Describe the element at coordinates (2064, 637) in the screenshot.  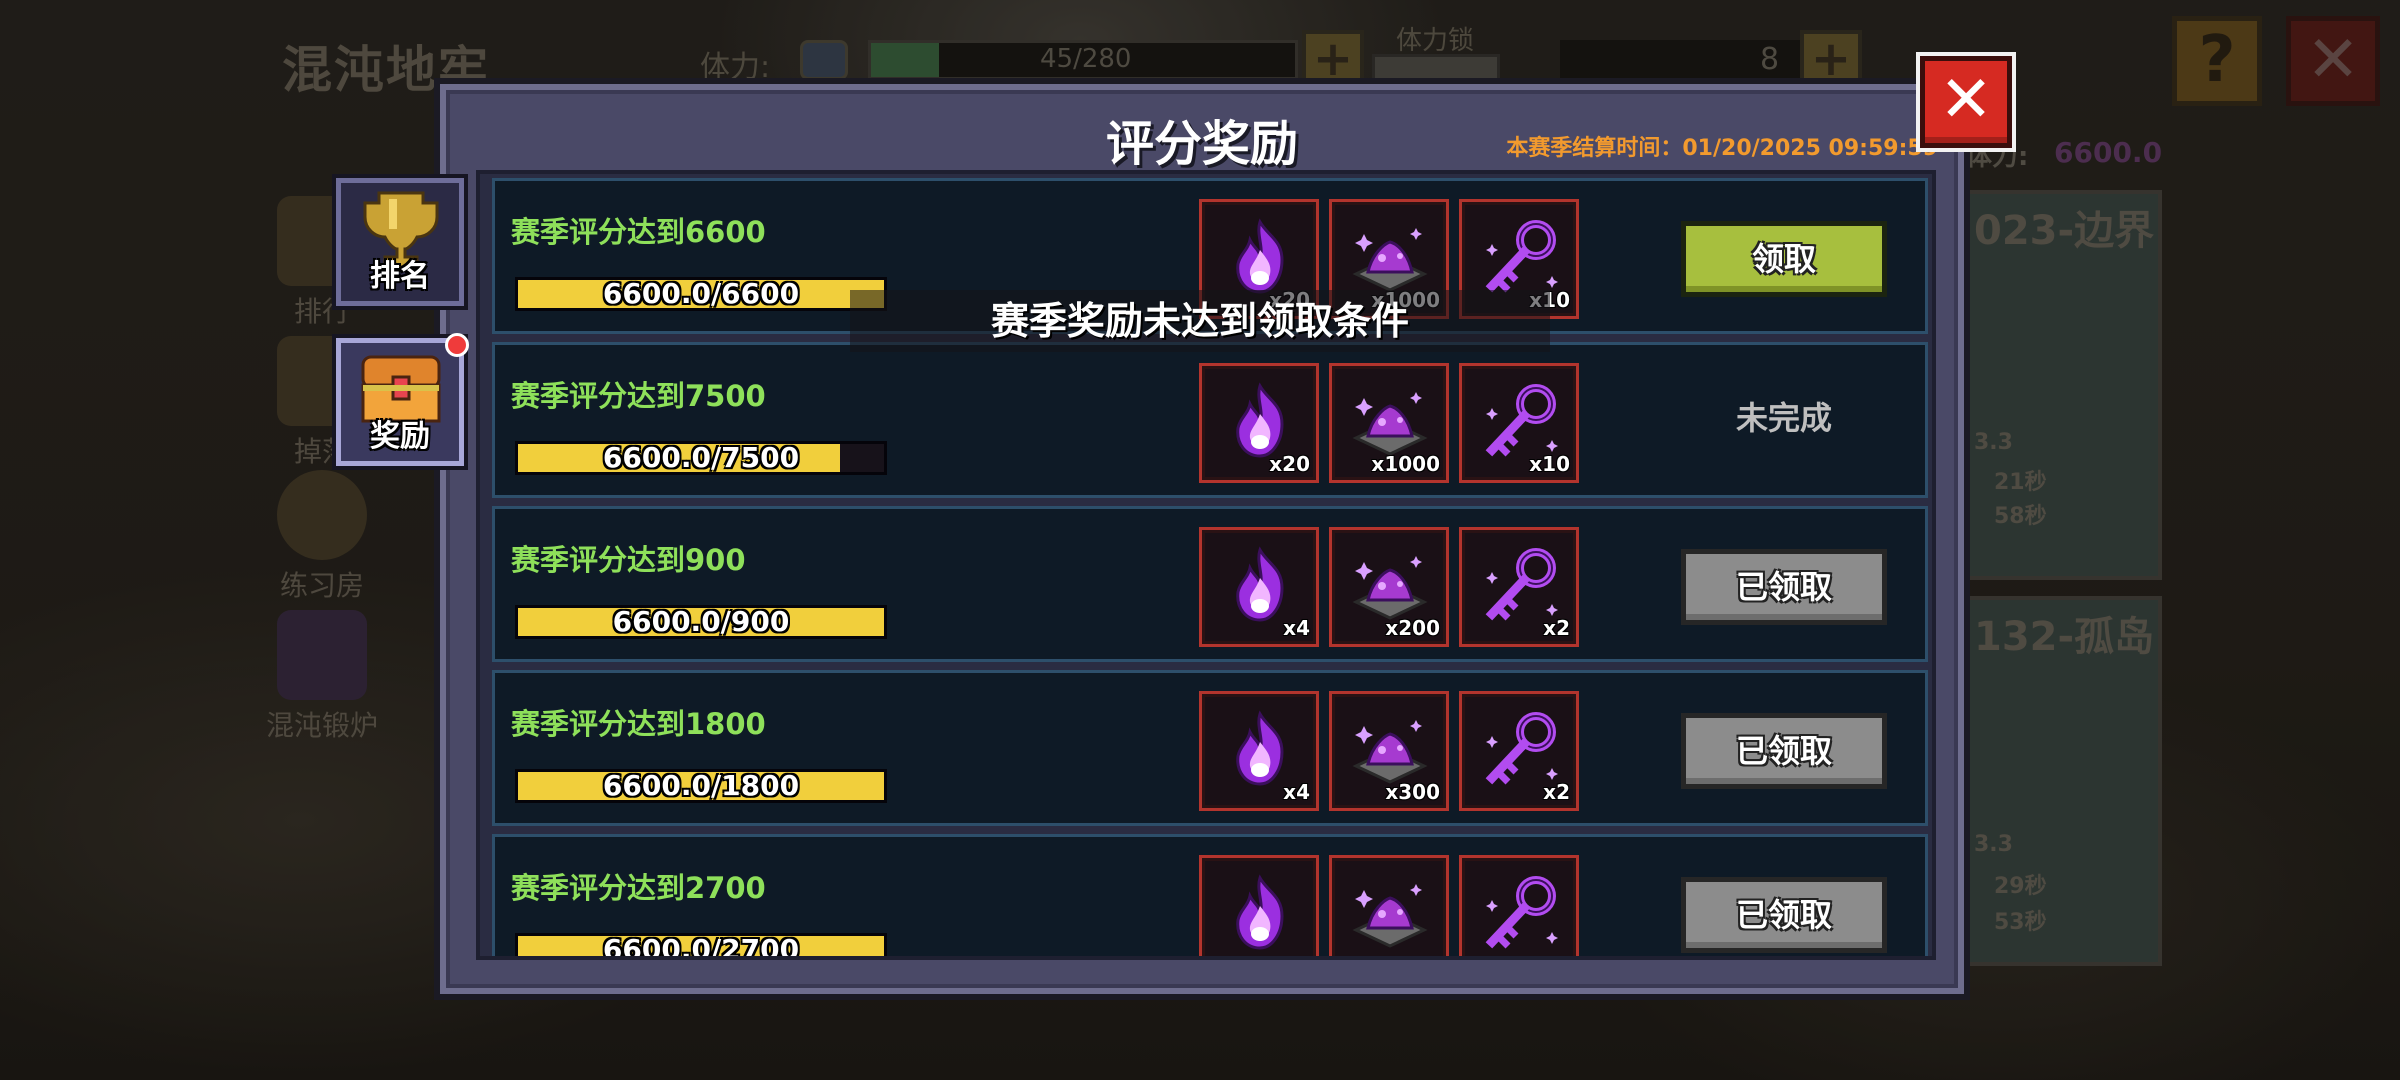
I see `level-card-title: 132-孤岛` at that location.